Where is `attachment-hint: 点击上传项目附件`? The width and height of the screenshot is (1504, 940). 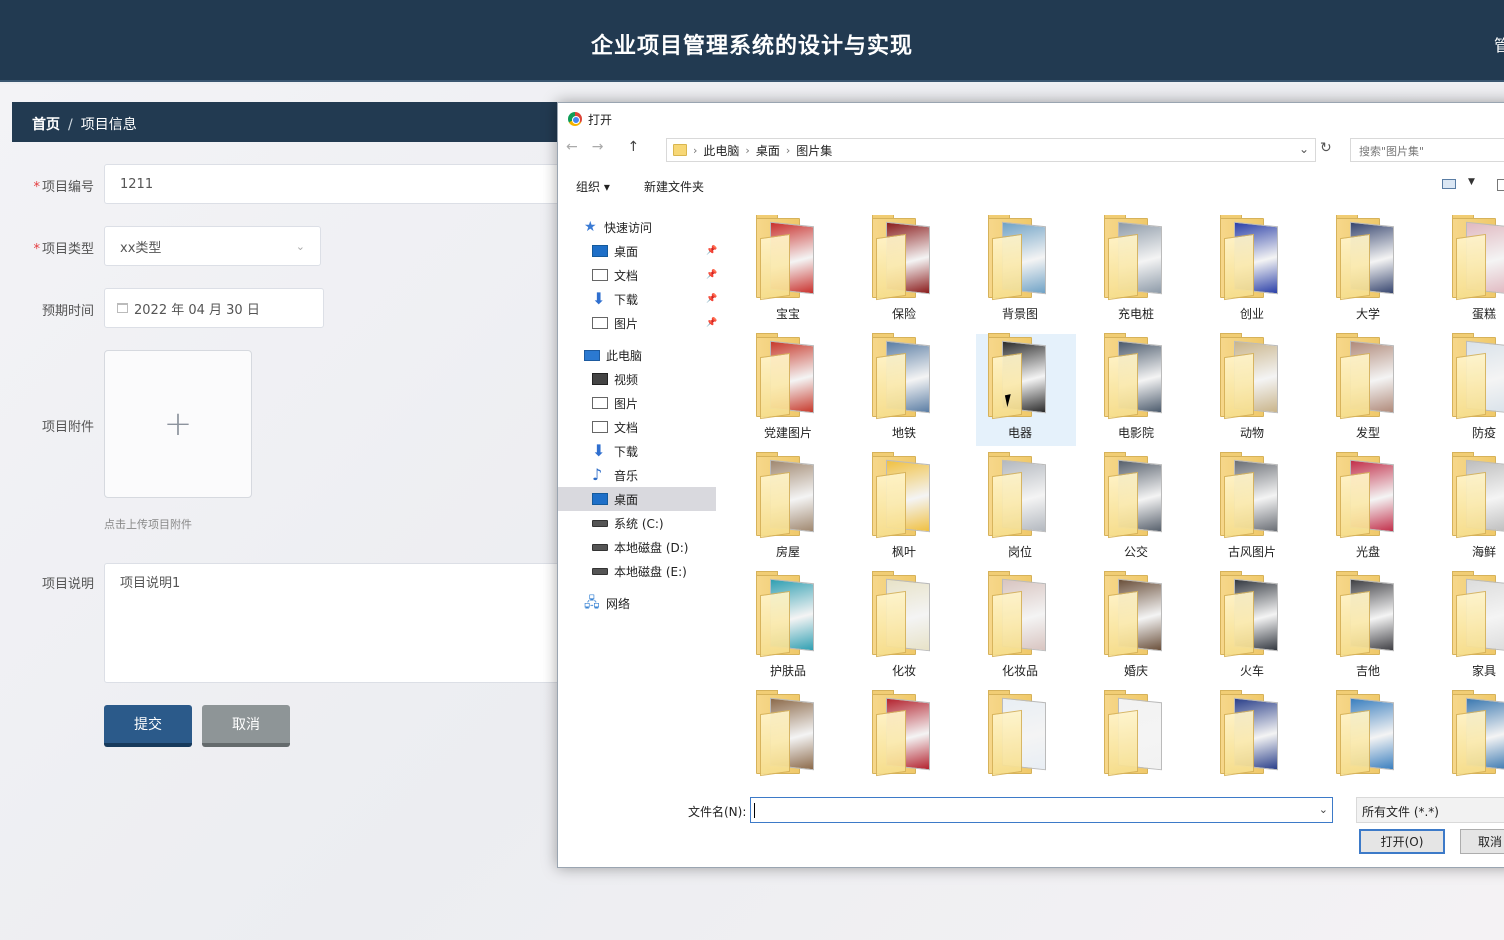
attachment-hint: 点击上传项目附件 is located at coordinates (148, 524).